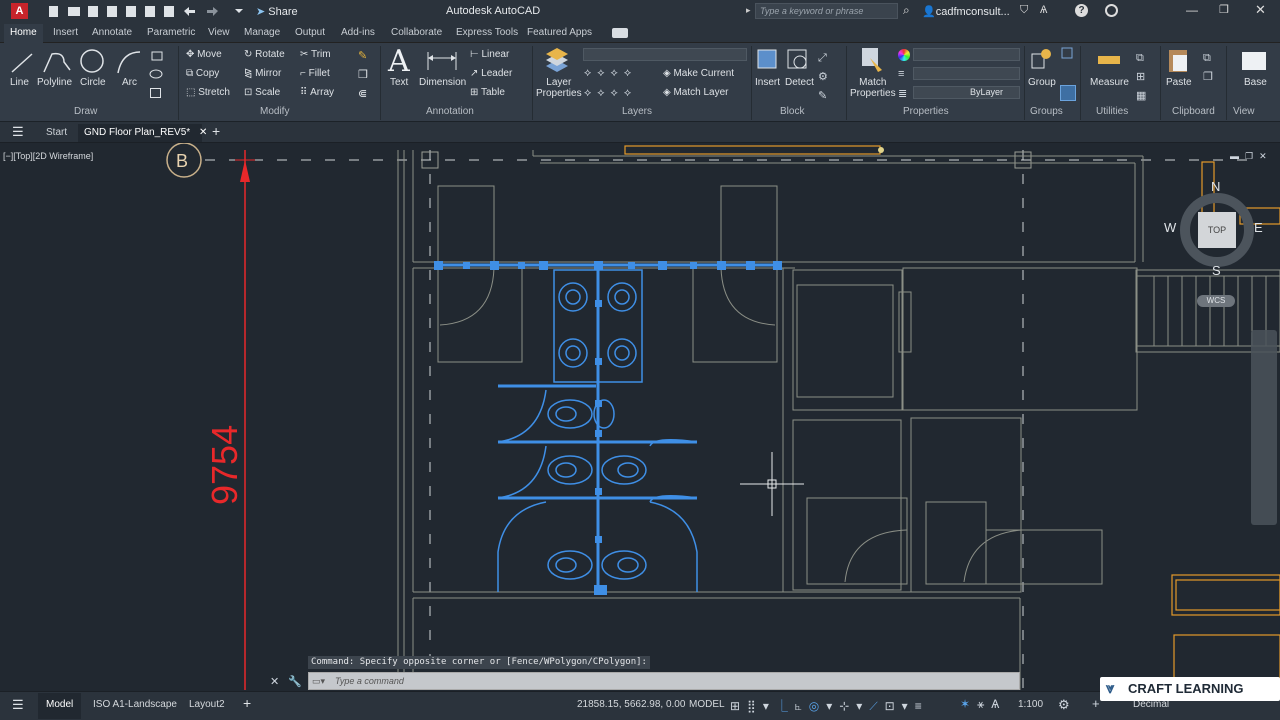 This screenshot has height=720, width=1280. Describe the element at coordinates (171, 32) in the screenshot. I see `tab-parametric: Parametric` at that location.